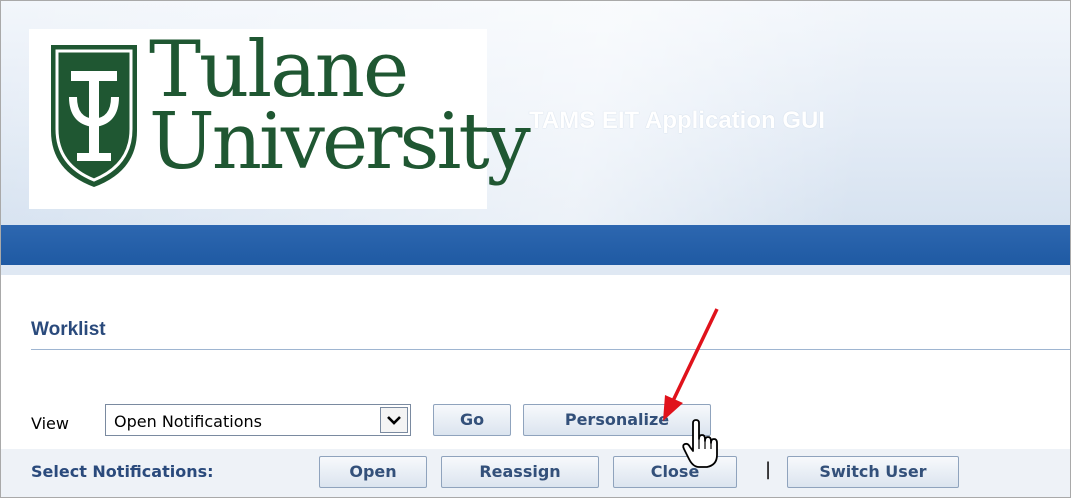 The height and width of the screenshot is (498, 1071). Describe the element at coordinates (188, 421) in the screenshot. I see `view-select-value: Open Notifications` at that location.